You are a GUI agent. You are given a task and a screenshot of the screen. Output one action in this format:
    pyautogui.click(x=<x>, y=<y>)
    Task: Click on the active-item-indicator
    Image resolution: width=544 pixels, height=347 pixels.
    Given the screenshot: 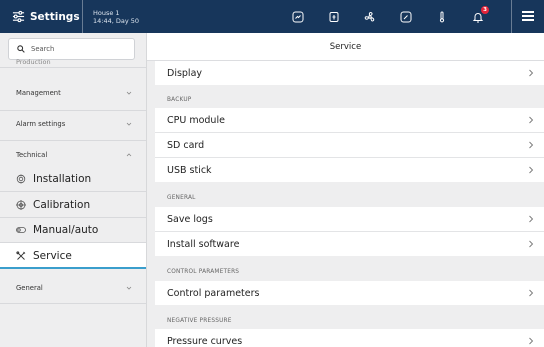 What is the action you would take?
    pyautogui.click(x=73, y=268)
    